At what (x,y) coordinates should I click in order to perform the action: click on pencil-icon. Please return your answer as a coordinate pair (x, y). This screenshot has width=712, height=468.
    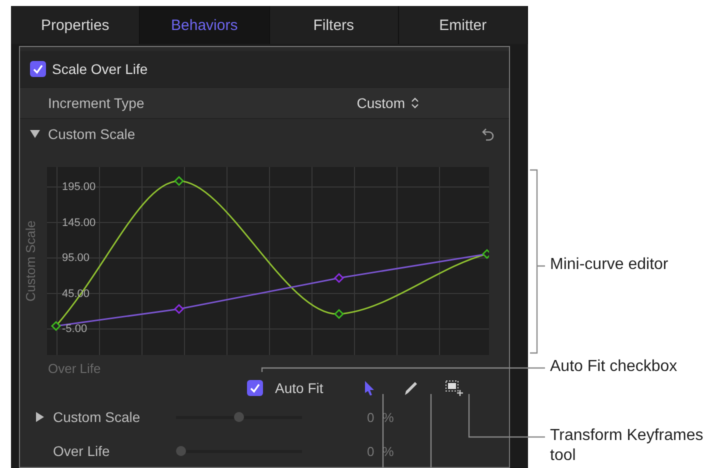
    Looking at the image, I should click on (411, 388).